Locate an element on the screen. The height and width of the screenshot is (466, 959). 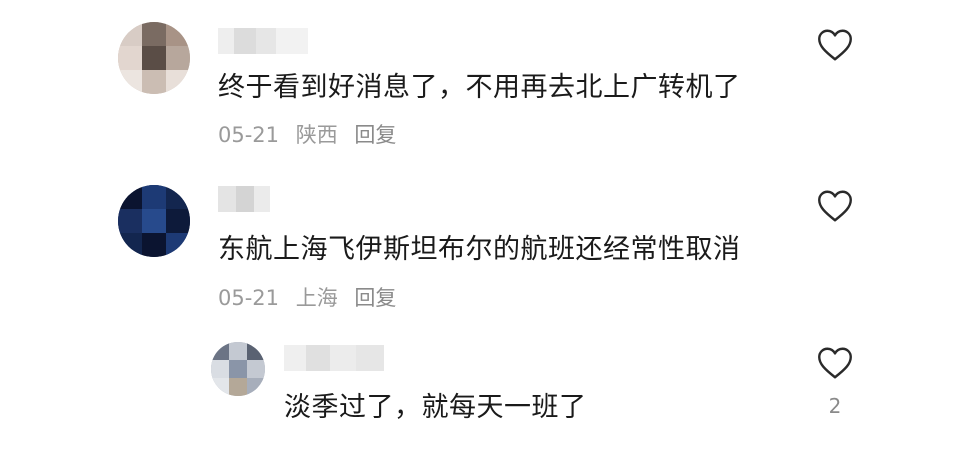
like-count: 2 is located at coordinates (835, 406).